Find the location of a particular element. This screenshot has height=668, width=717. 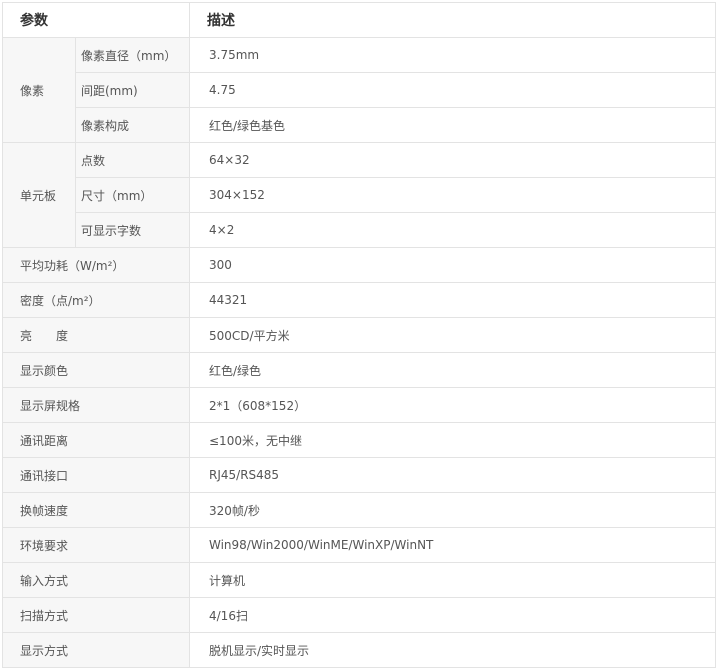

table-row: 环境要求 Win98/Win2000/WinME/WinXP/WinNT is located at coordinates (359, 545).